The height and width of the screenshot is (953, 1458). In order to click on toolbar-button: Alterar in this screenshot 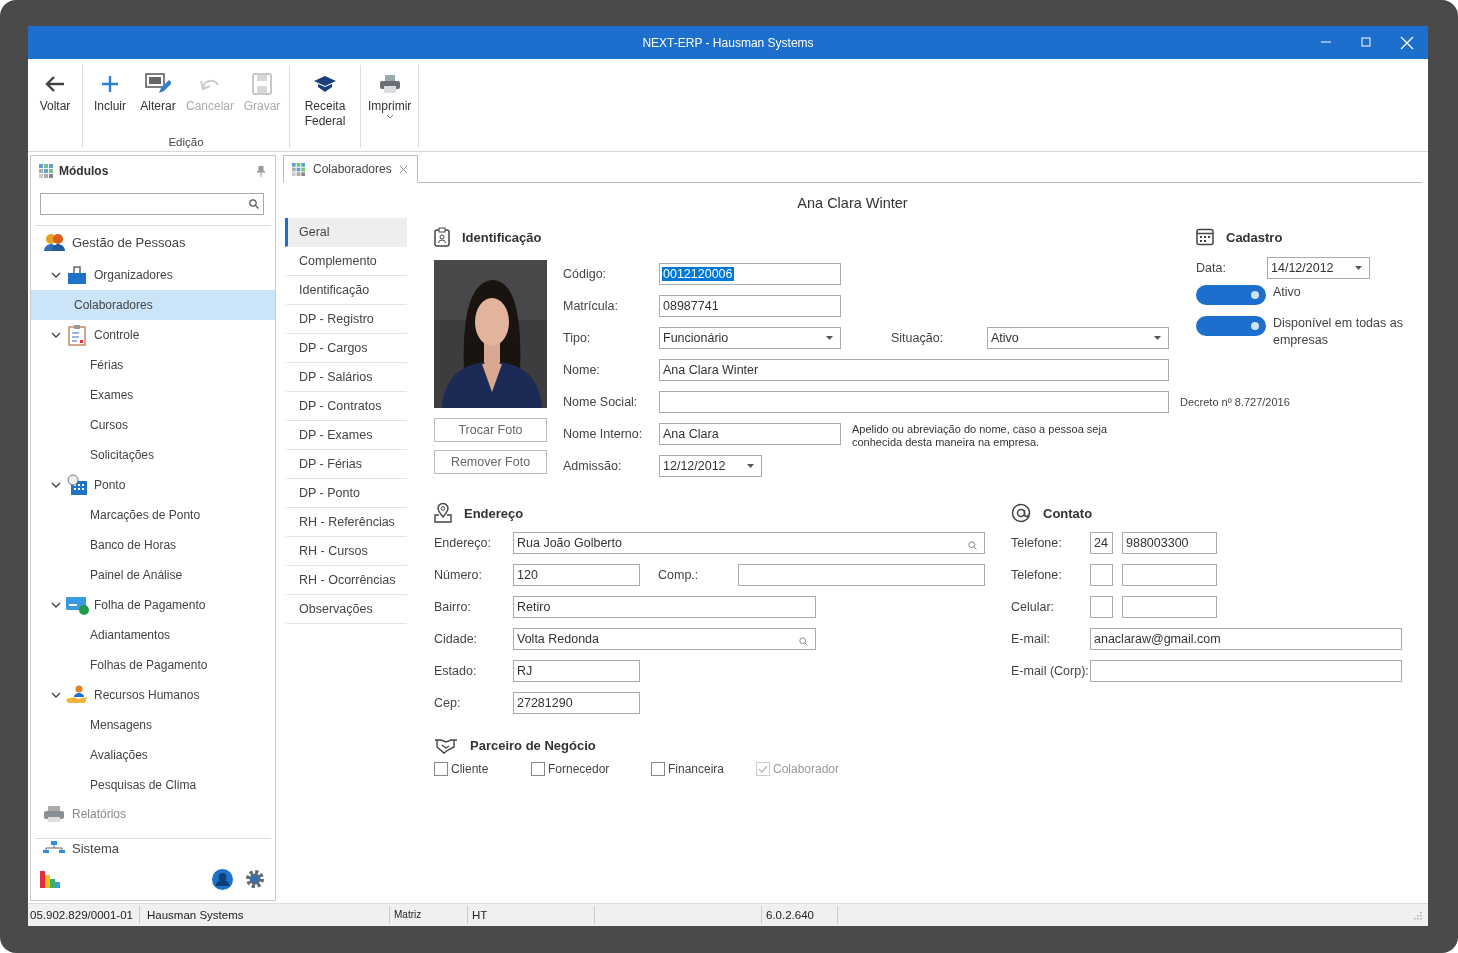, I will do `click(158, 100)`.